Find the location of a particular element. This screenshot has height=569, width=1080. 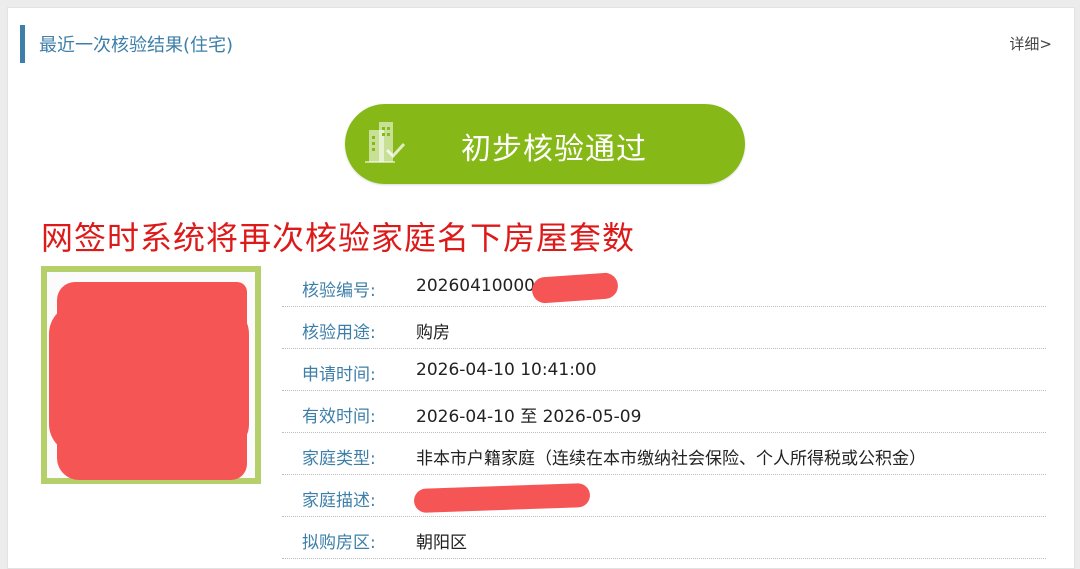

detail-label: 核验用途: is located at coordinates (339, 333).